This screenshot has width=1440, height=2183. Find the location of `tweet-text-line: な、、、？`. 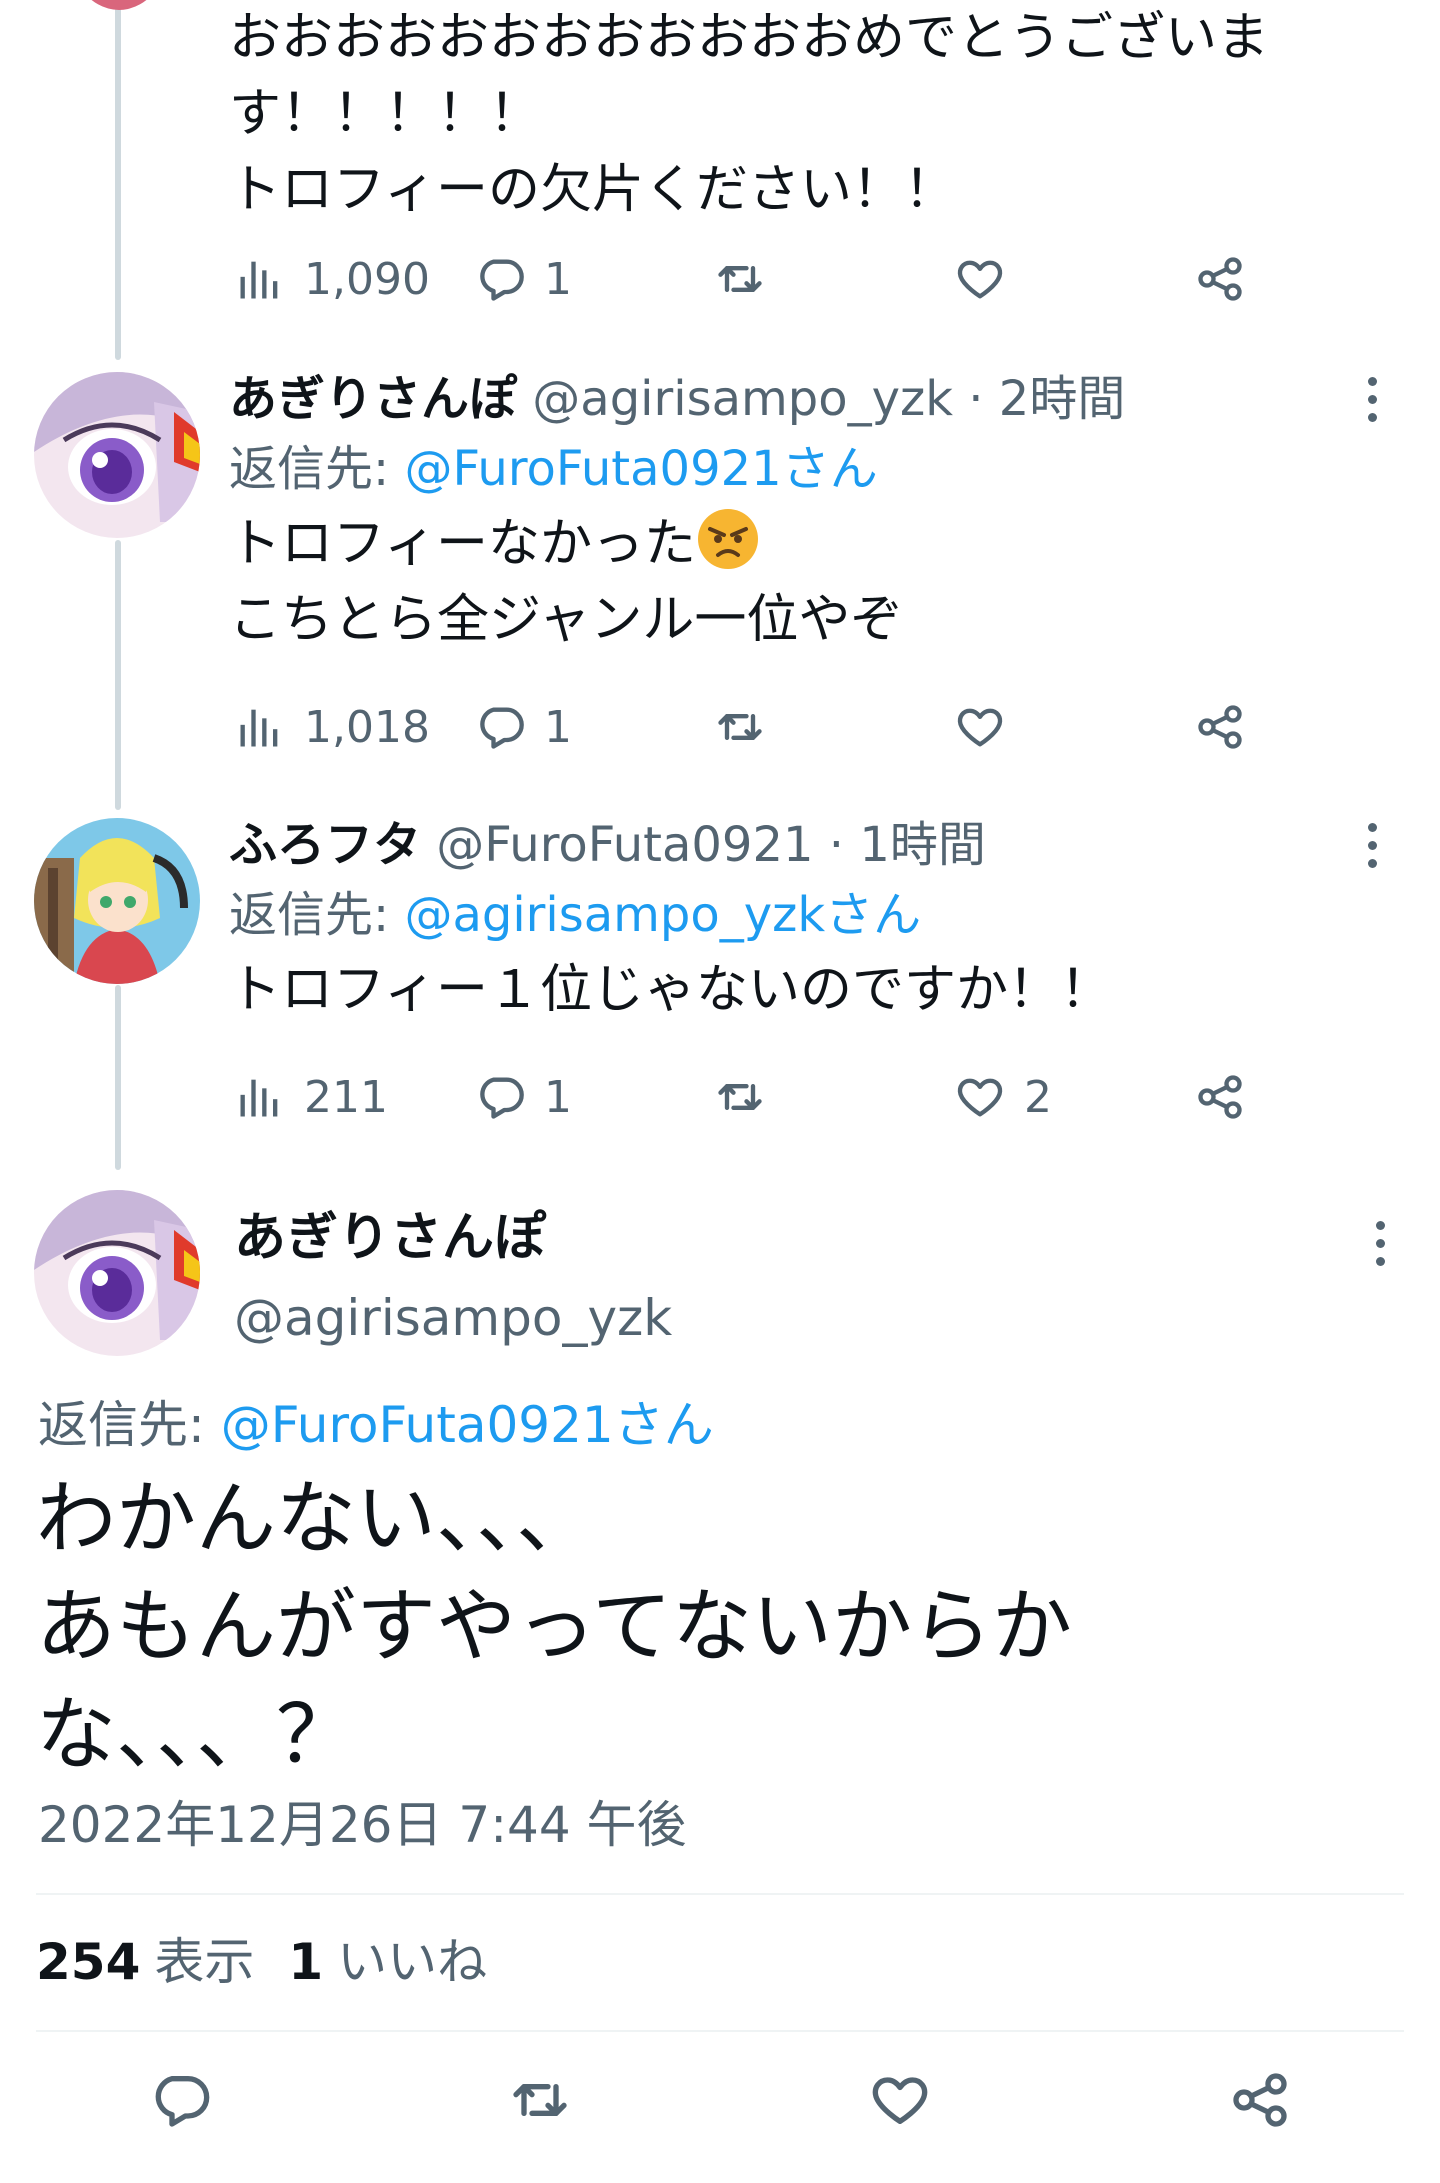

tweet-text-line: な、、、？ is located at coordinates (196, 1734).